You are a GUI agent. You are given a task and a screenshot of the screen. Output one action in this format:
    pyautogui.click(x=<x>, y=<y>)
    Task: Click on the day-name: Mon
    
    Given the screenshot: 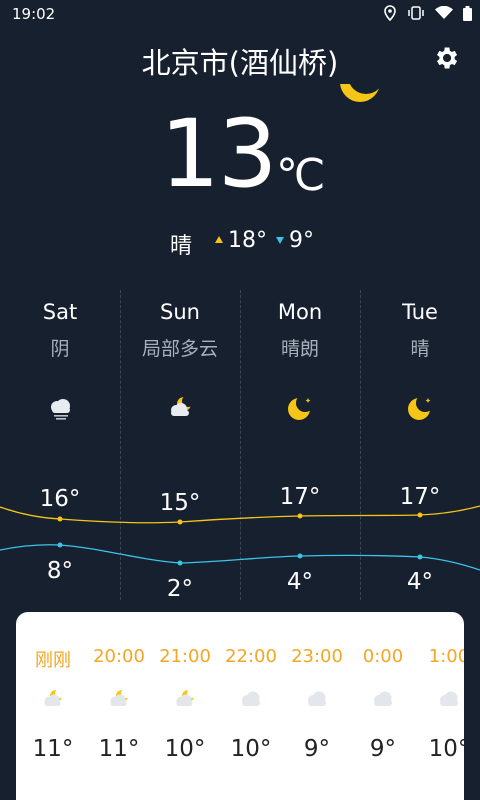 What is the action you would take?
    pyautogui.click(x=300, y=312)
    